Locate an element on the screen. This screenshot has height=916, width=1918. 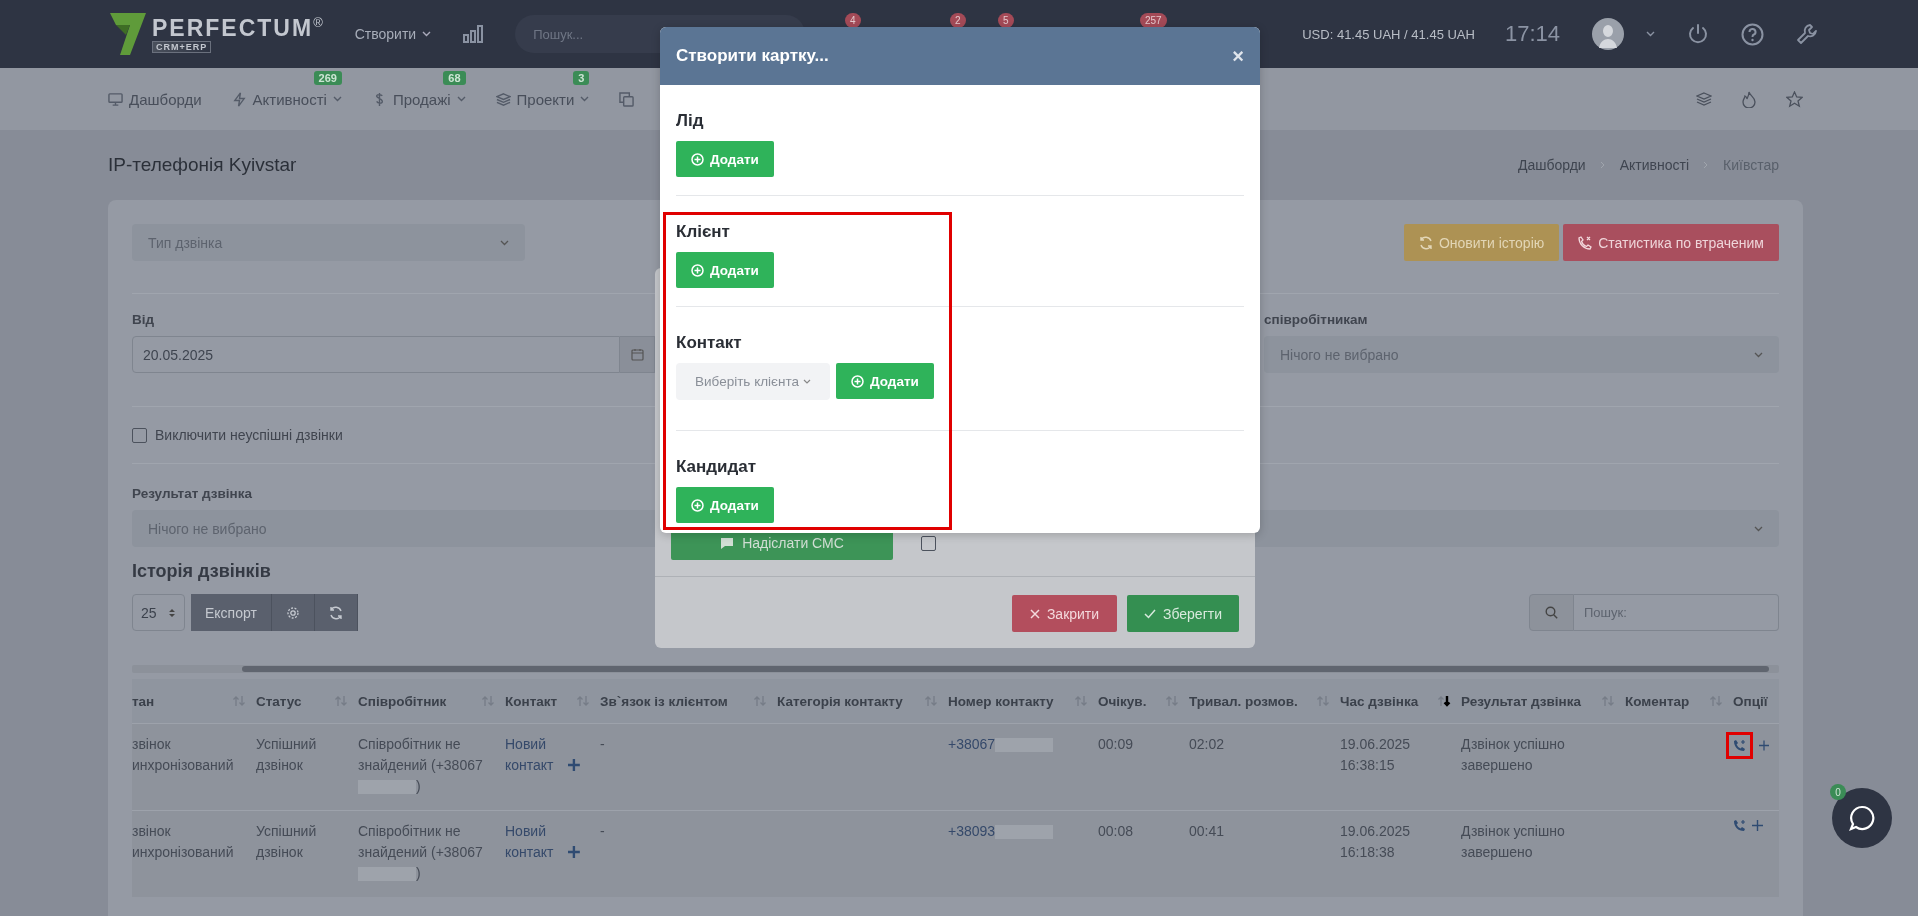
table-cell-text: 00:41 is located at coordinates (1207, 831).